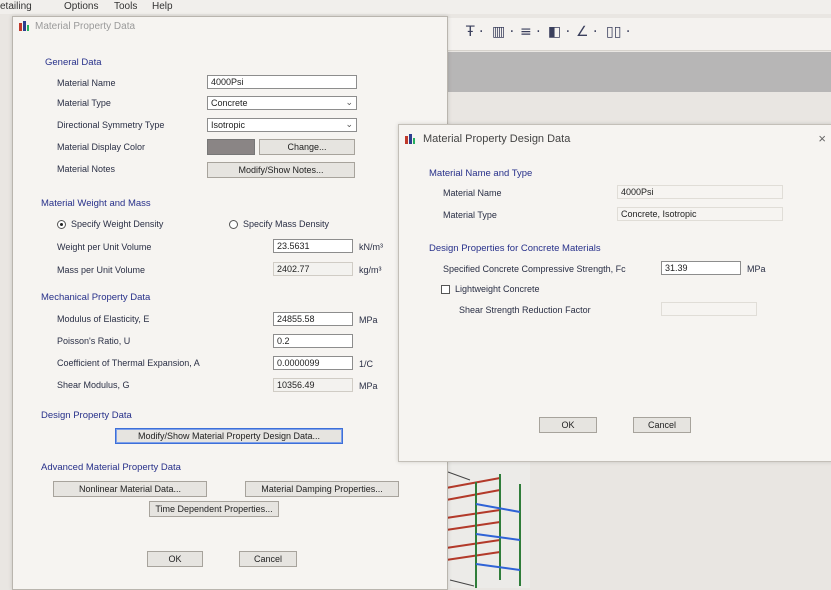  Describe the element at coordinates (111, 125) in the screenshot. I see `directional-symmetry-label: Directional Symmetry Type` at that location.